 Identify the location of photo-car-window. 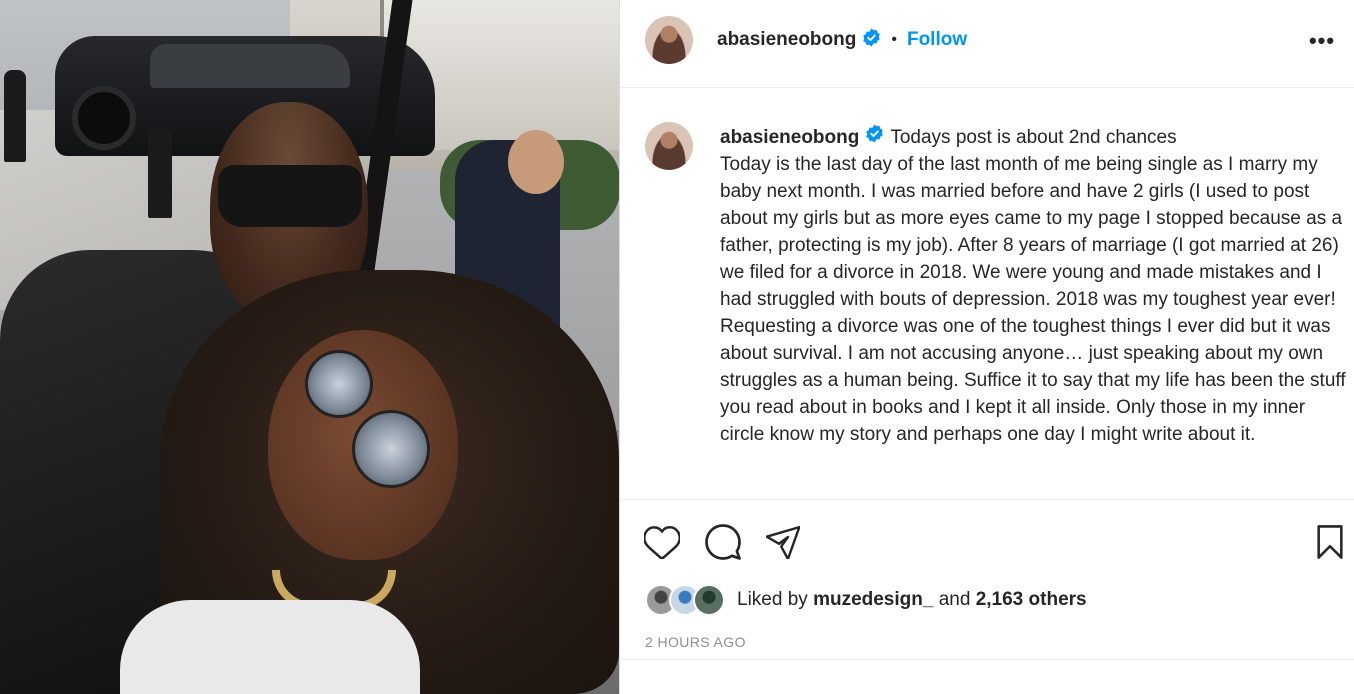
(250, 66).